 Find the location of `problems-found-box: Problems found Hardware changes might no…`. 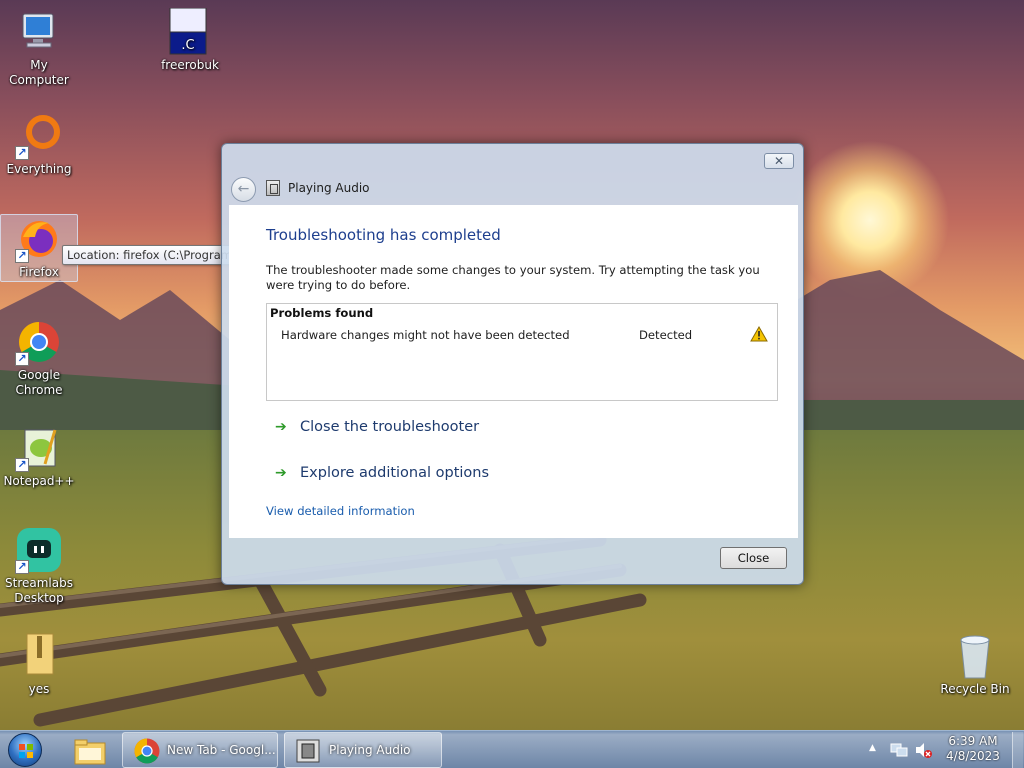

problems-found-box: Problems found Hardware changes might no… is located at coordinates (522, 352).